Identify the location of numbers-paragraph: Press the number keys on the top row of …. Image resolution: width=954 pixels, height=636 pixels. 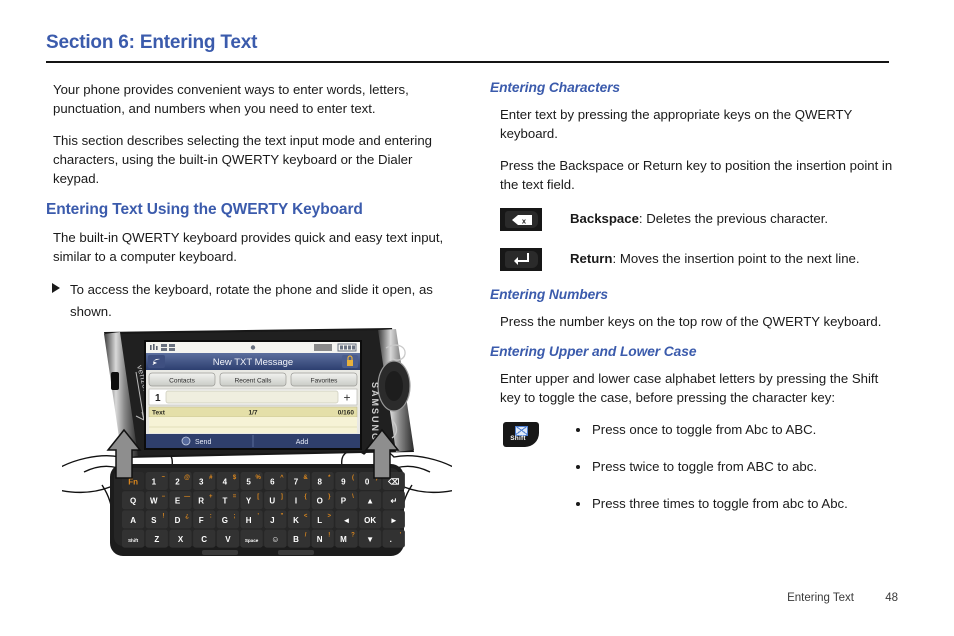
(691, 321).